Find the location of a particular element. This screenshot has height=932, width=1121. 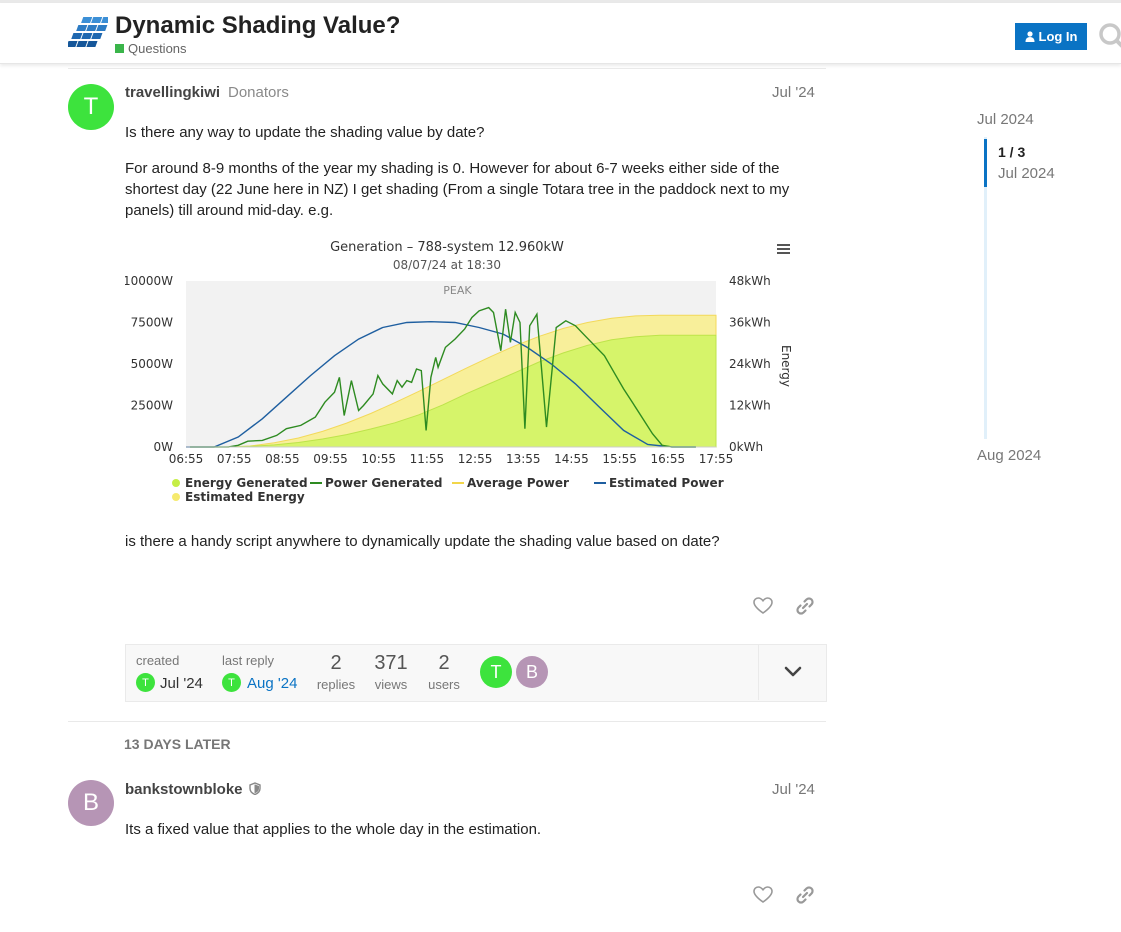

category-name: Questions is located at coordinates (157, 48).